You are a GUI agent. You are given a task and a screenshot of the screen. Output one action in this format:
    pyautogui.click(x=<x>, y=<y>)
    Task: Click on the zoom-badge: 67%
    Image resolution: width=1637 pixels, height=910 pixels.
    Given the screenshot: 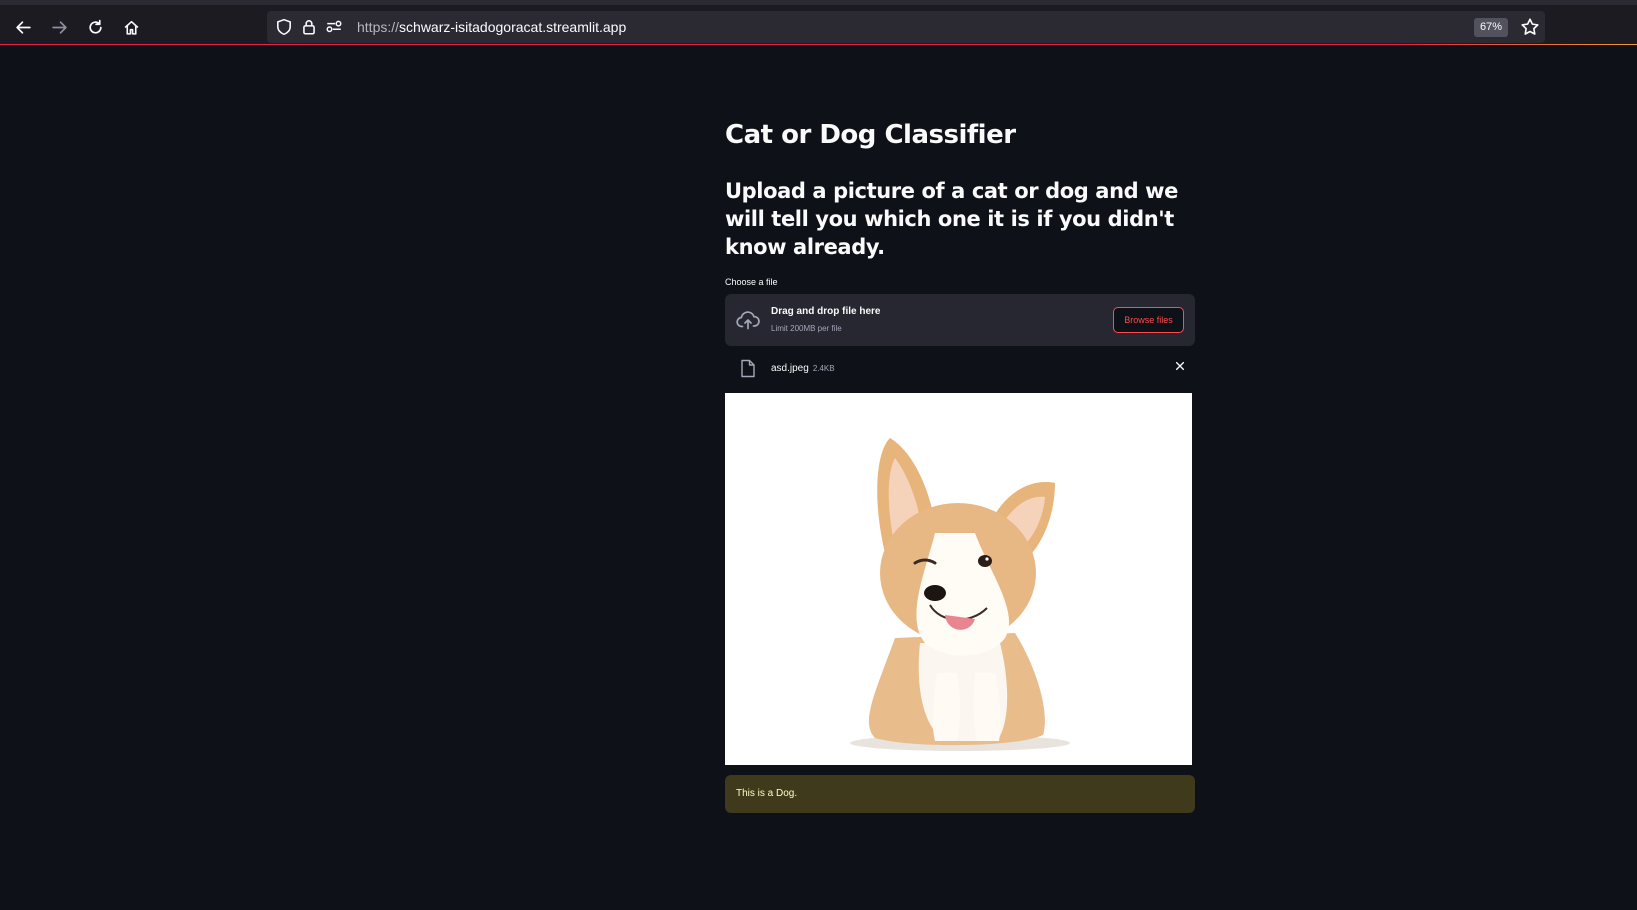 What is the action you would take?
    pyautogui.click(x=1491, y=27)
    